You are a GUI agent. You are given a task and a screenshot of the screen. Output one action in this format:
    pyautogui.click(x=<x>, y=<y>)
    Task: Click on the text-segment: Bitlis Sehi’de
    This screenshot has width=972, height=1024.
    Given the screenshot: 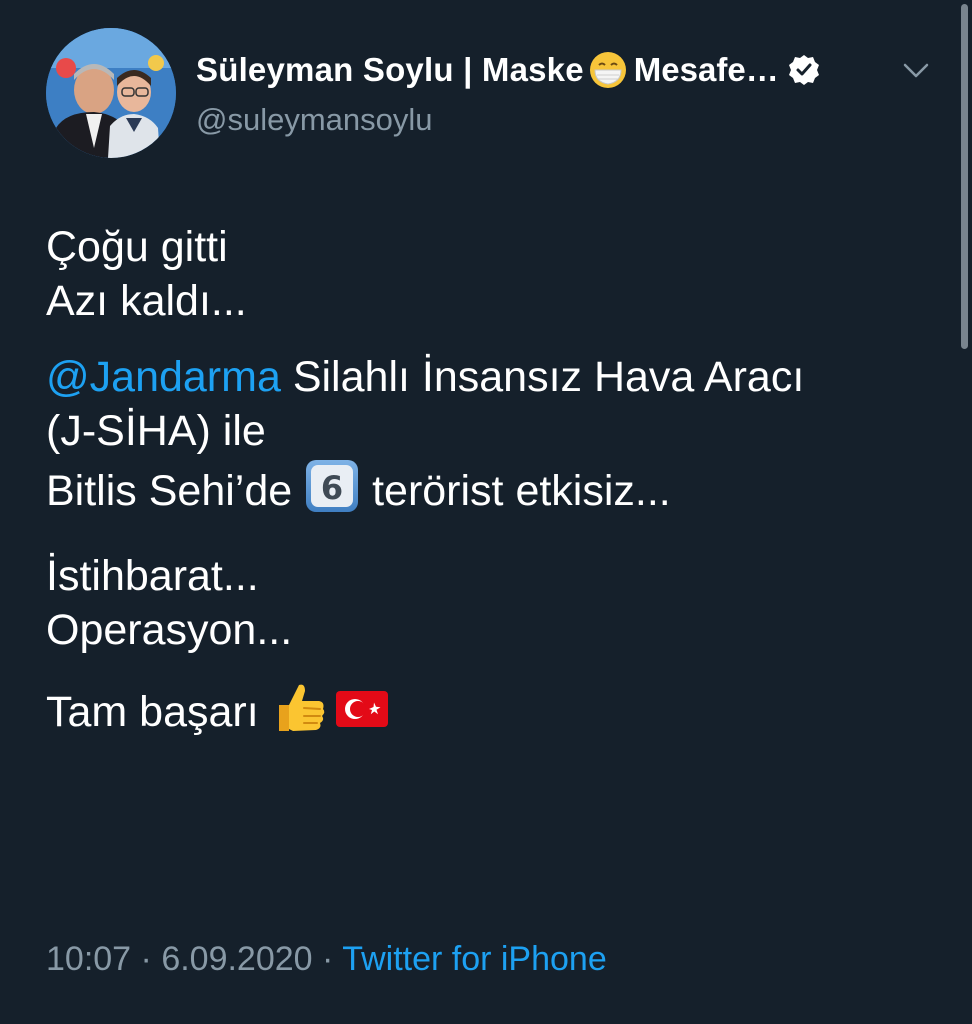 What is the action you would take?
    pyautogui.click(x=175, y=491)
    